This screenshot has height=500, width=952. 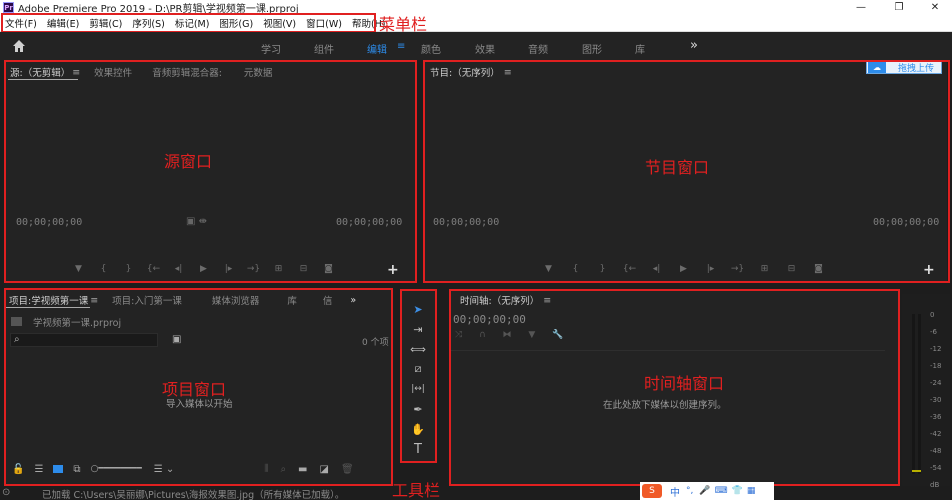 I want to click on tools-annotation: 工具栏, so click(x=416, y=490).